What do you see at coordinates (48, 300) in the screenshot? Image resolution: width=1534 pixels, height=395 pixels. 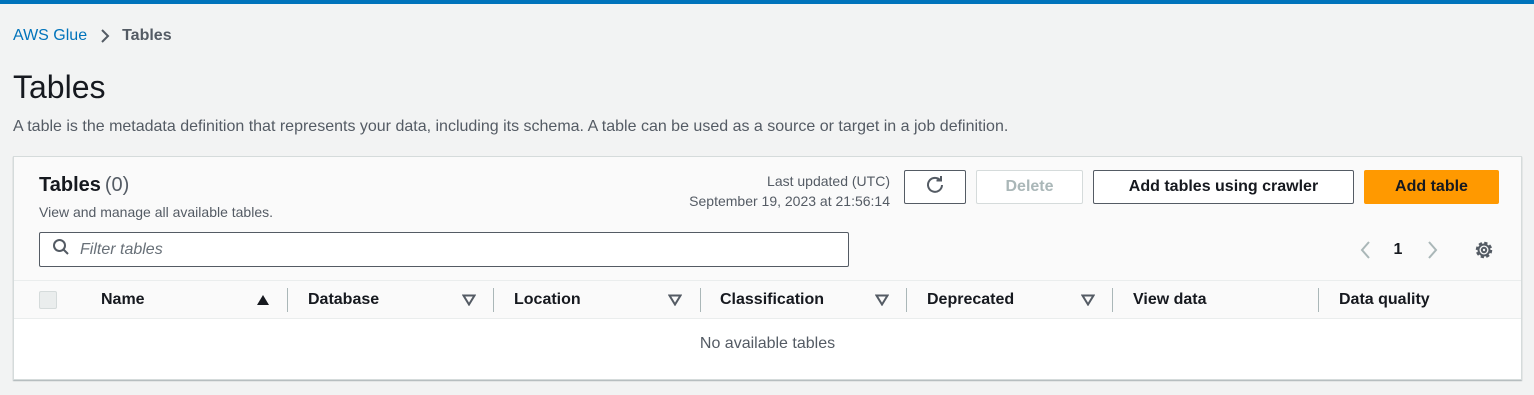 I see `select-all-checkbox` at bounding box center [48, 300].